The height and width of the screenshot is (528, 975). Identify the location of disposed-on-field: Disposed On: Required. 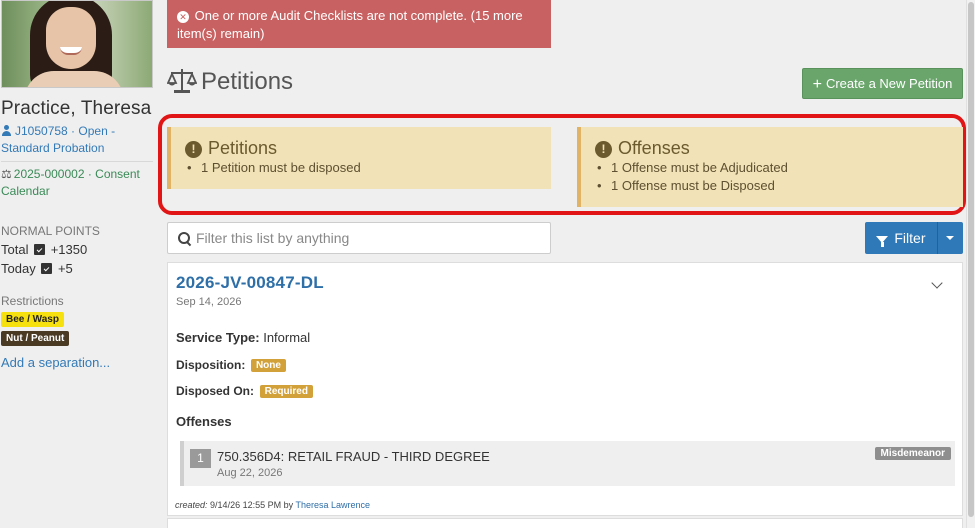
(244, 390).